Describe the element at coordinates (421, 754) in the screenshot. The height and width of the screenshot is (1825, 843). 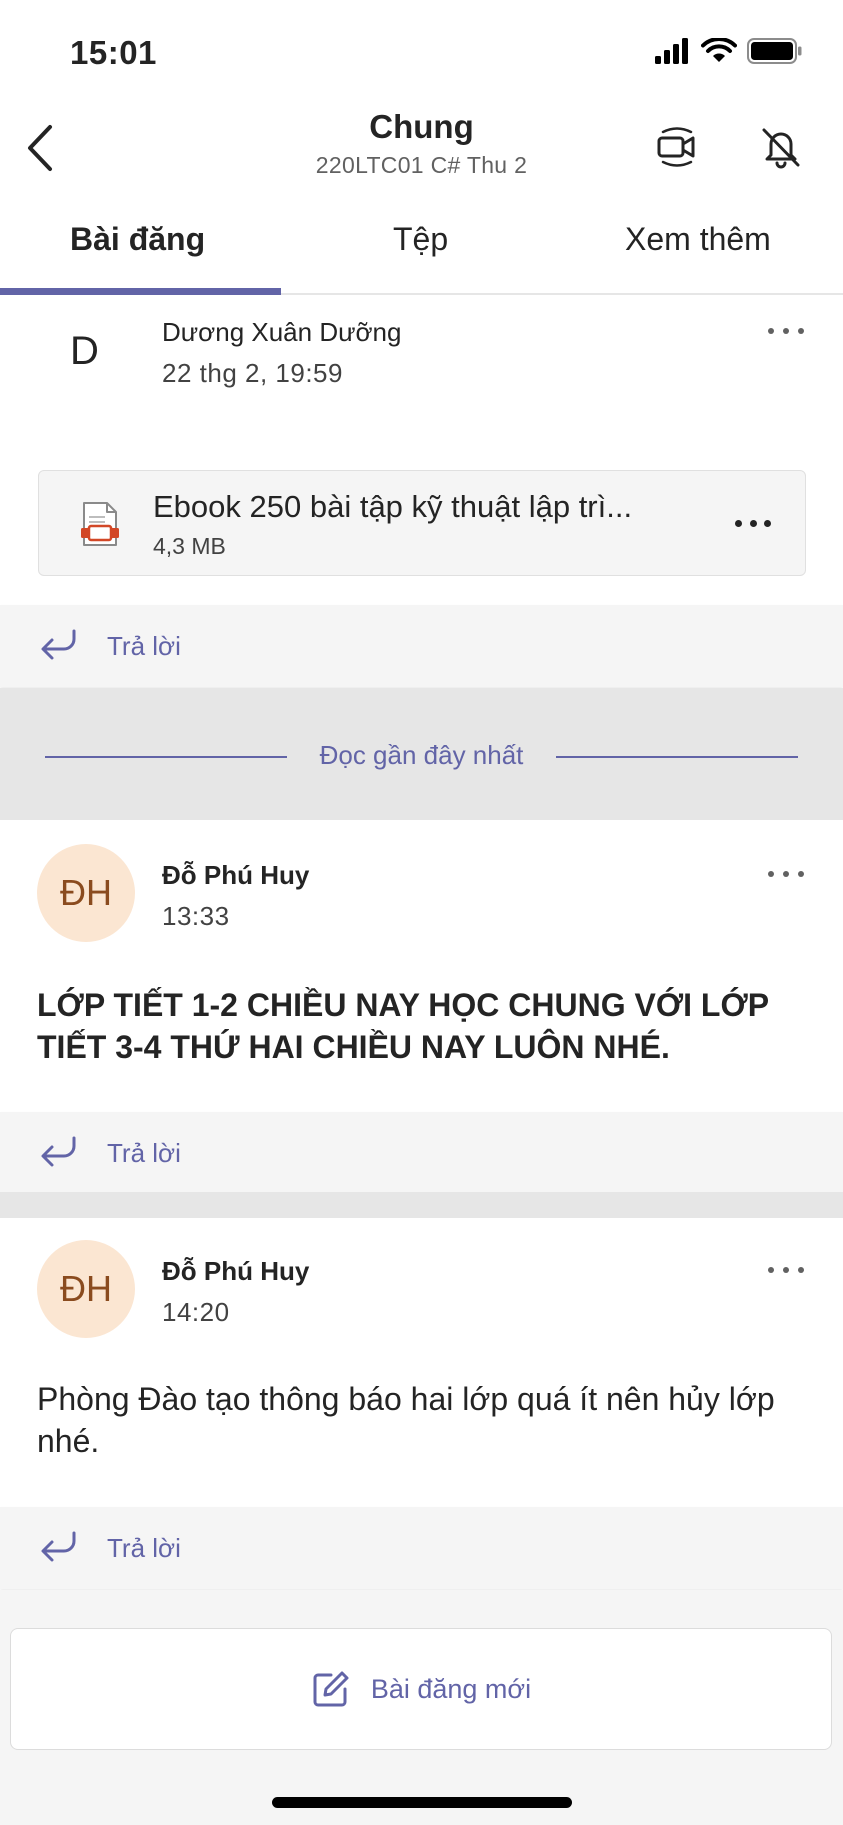
I see `last-read-separator: Đọc gần đây nhất` at that location.